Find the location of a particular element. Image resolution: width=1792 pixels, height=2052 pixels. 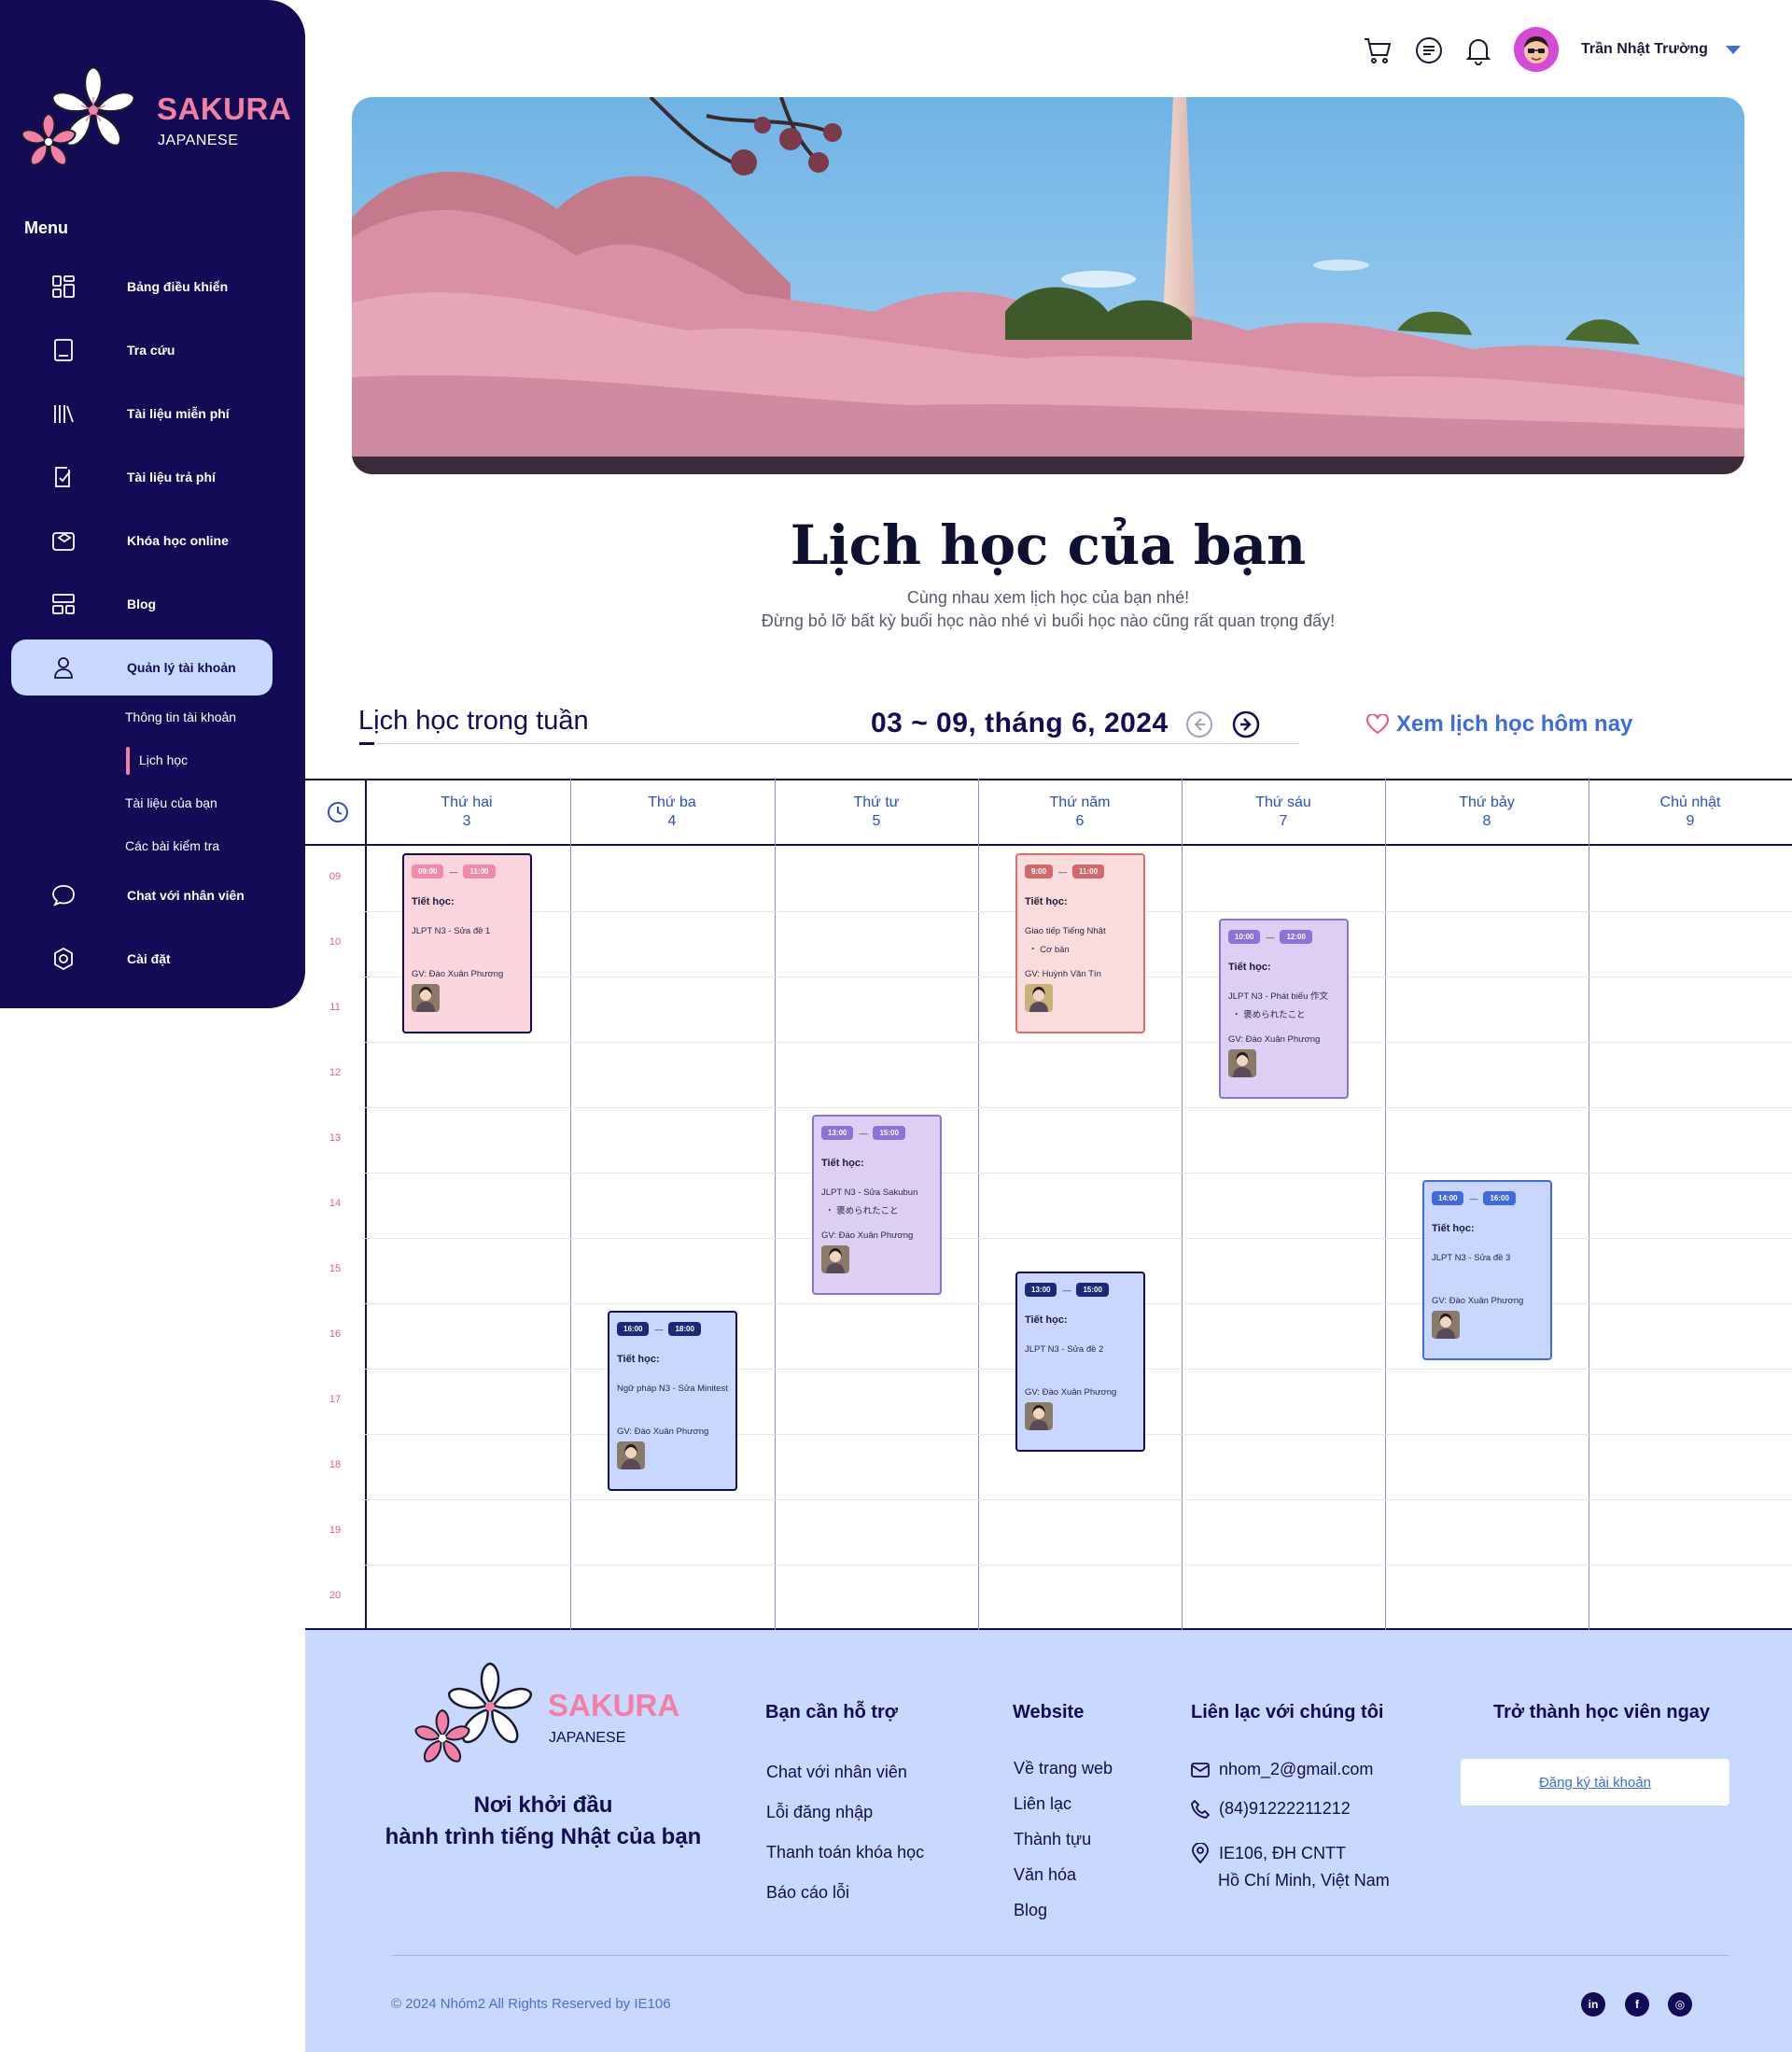

day-header: Thứ ba 4 is located at coordinates (672, 813).